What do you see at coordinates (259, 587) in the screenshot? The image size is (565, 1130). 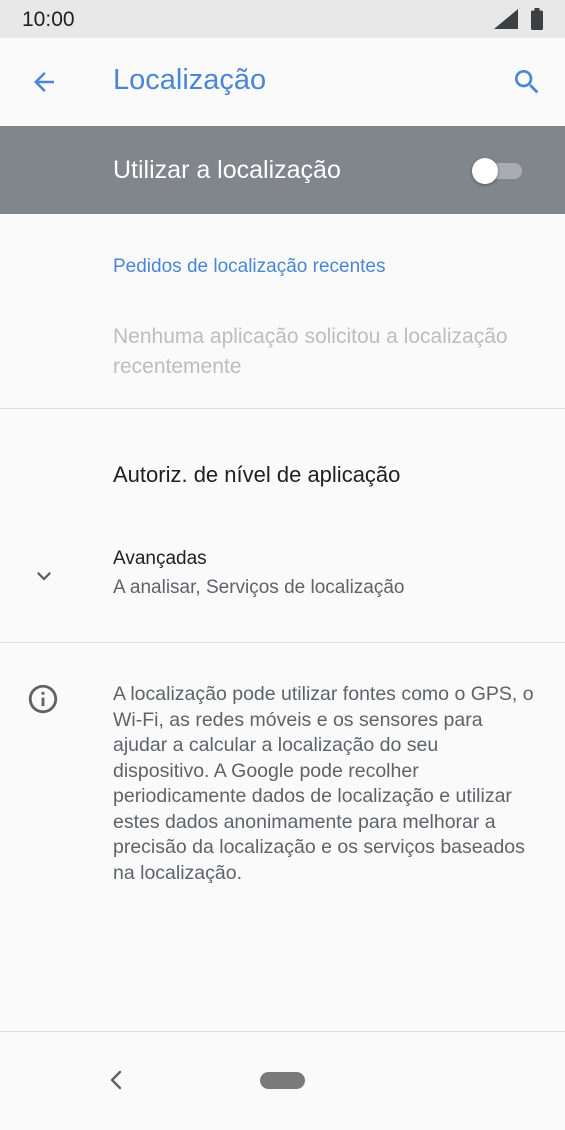 I see `advanced-summary: A analisar, Serviços de localização` at bounding box center [259, 587].